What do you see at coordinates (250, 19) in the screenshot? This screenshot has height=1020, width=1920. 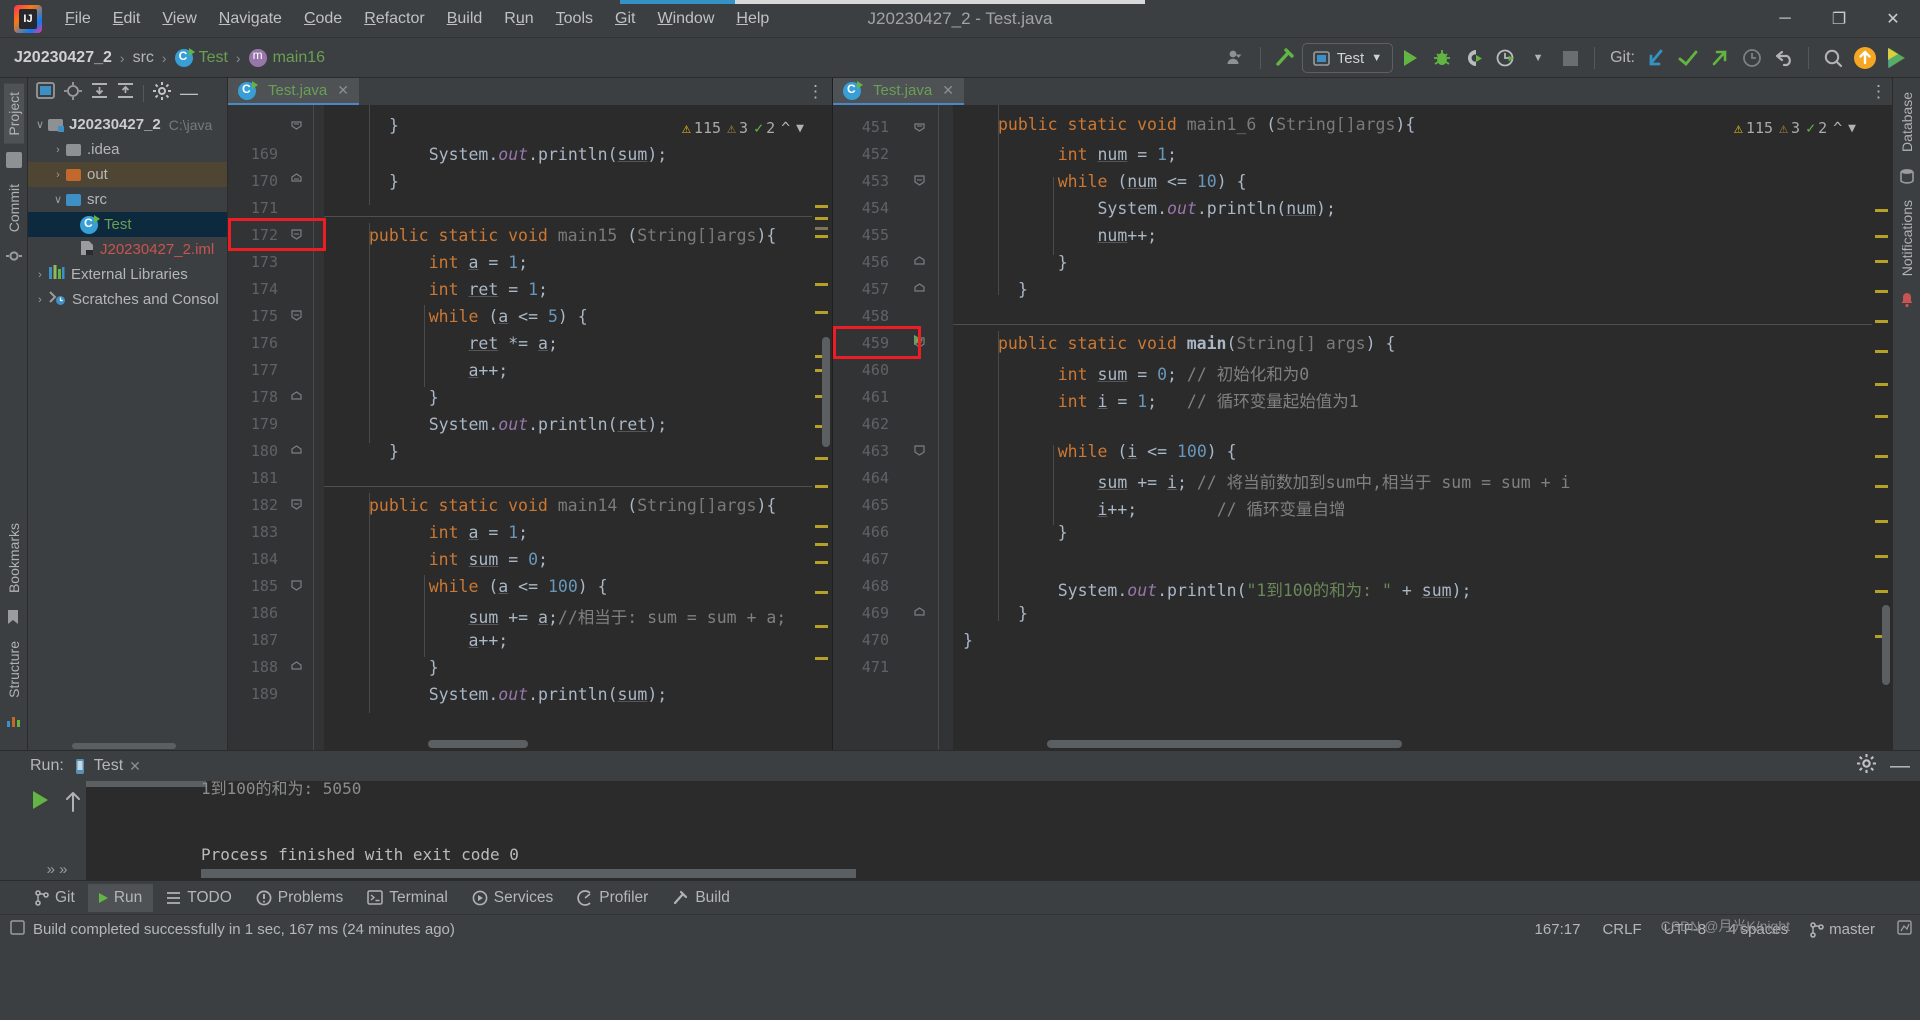 I see `menu-item-navigate: Navigate` at bounding box center [250, 19].